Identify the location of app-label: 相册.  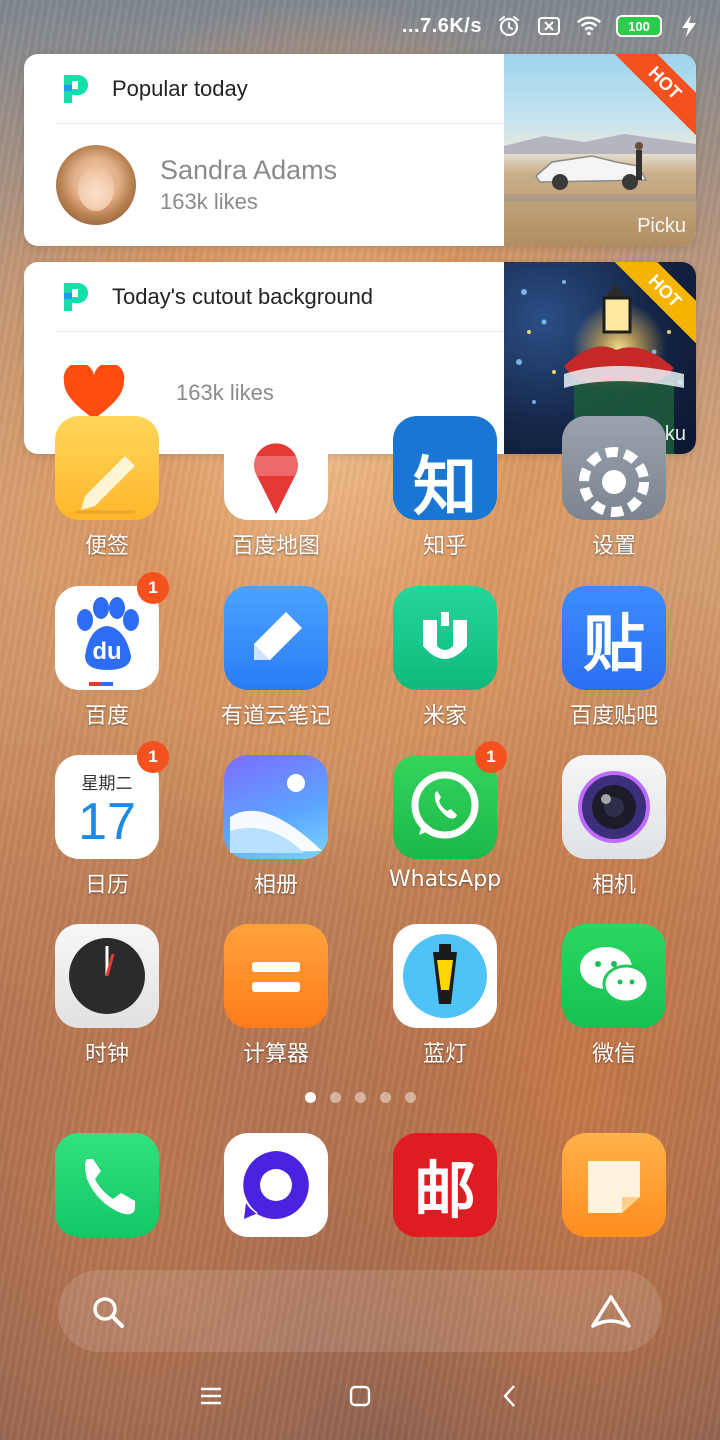
(275, 885).